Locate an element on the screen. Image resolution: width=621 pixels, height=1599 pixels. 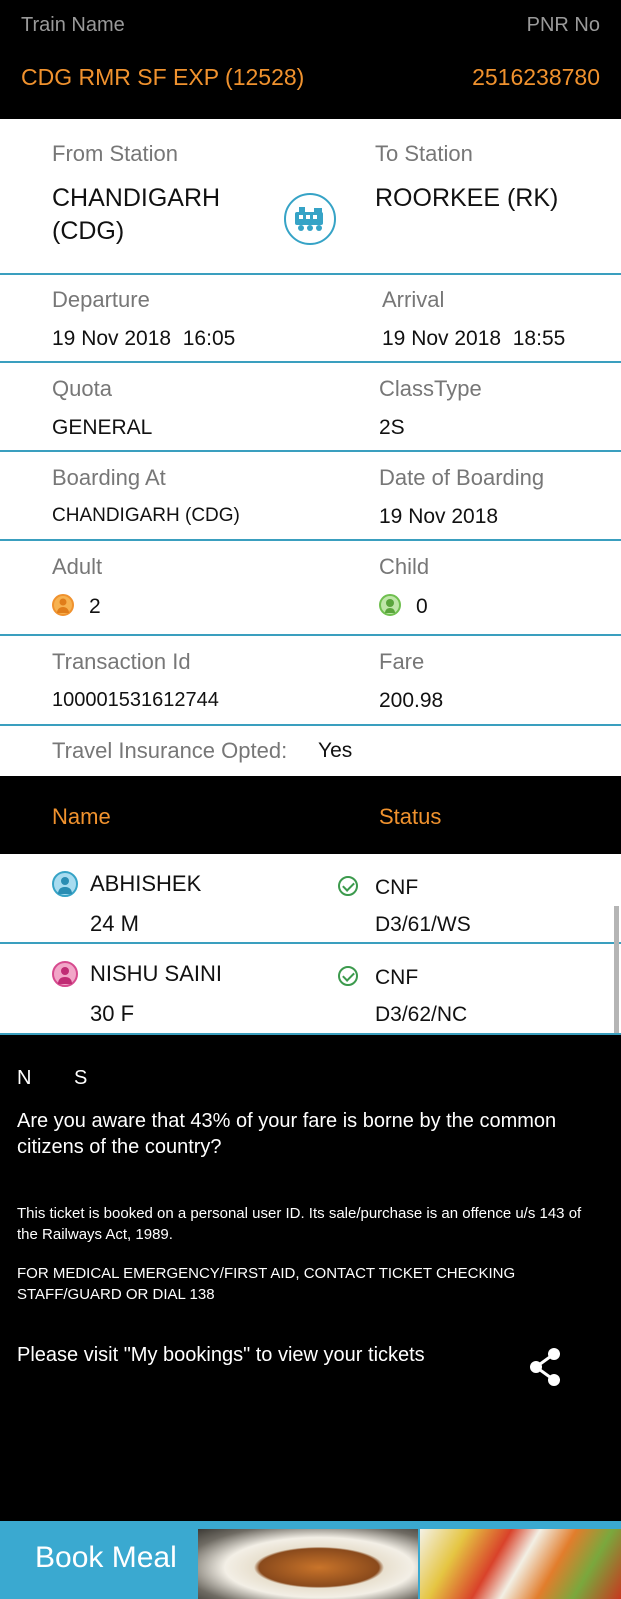
passenger-age-gender: 24 M is located at coordinates (114, 923).